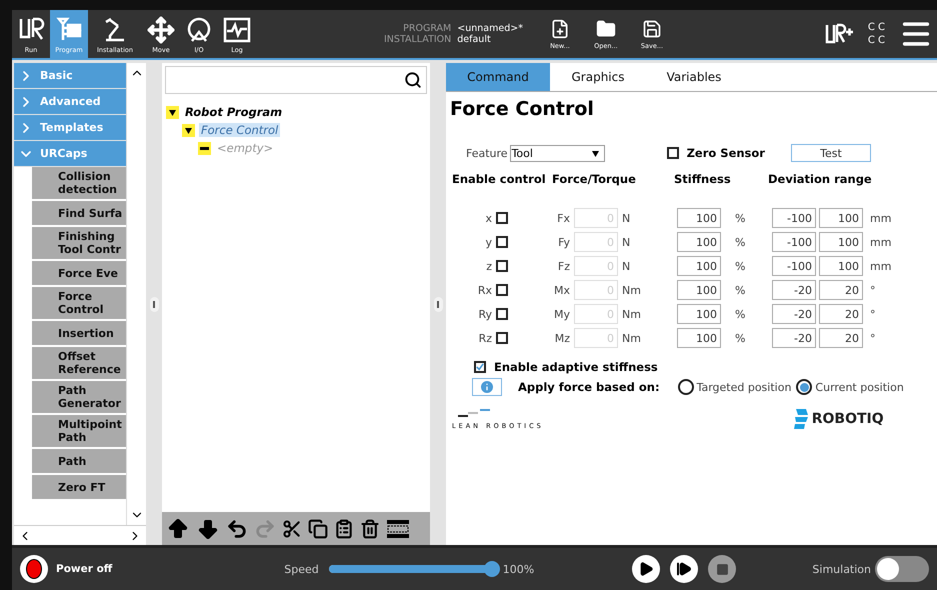 This screenshot has height=590, width=937. Describe the element at coordinates (872, 314) in the screenshot. I see `unit-label: °` at that location.